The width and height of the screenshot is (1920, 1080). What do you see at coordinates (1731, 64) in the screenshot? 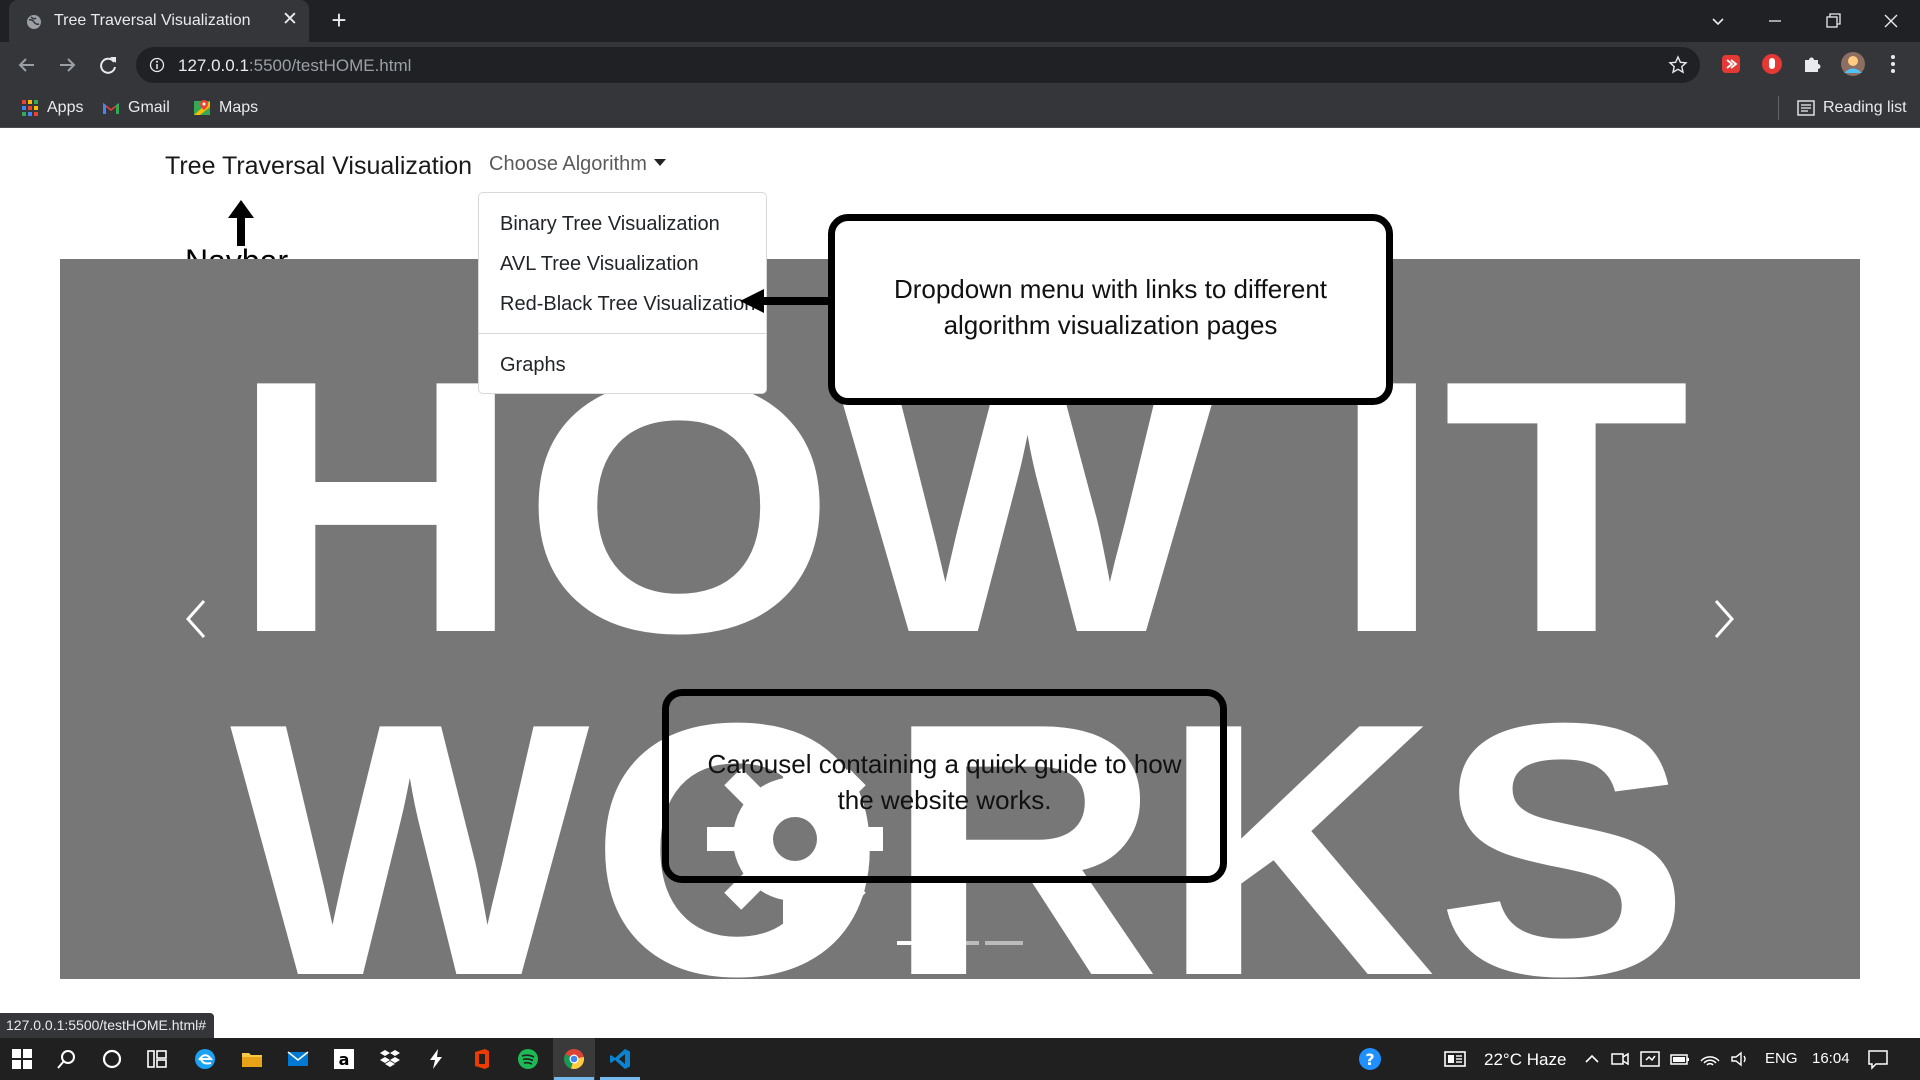
I see `extension-red-icon` at bounding box center [1731, 64].